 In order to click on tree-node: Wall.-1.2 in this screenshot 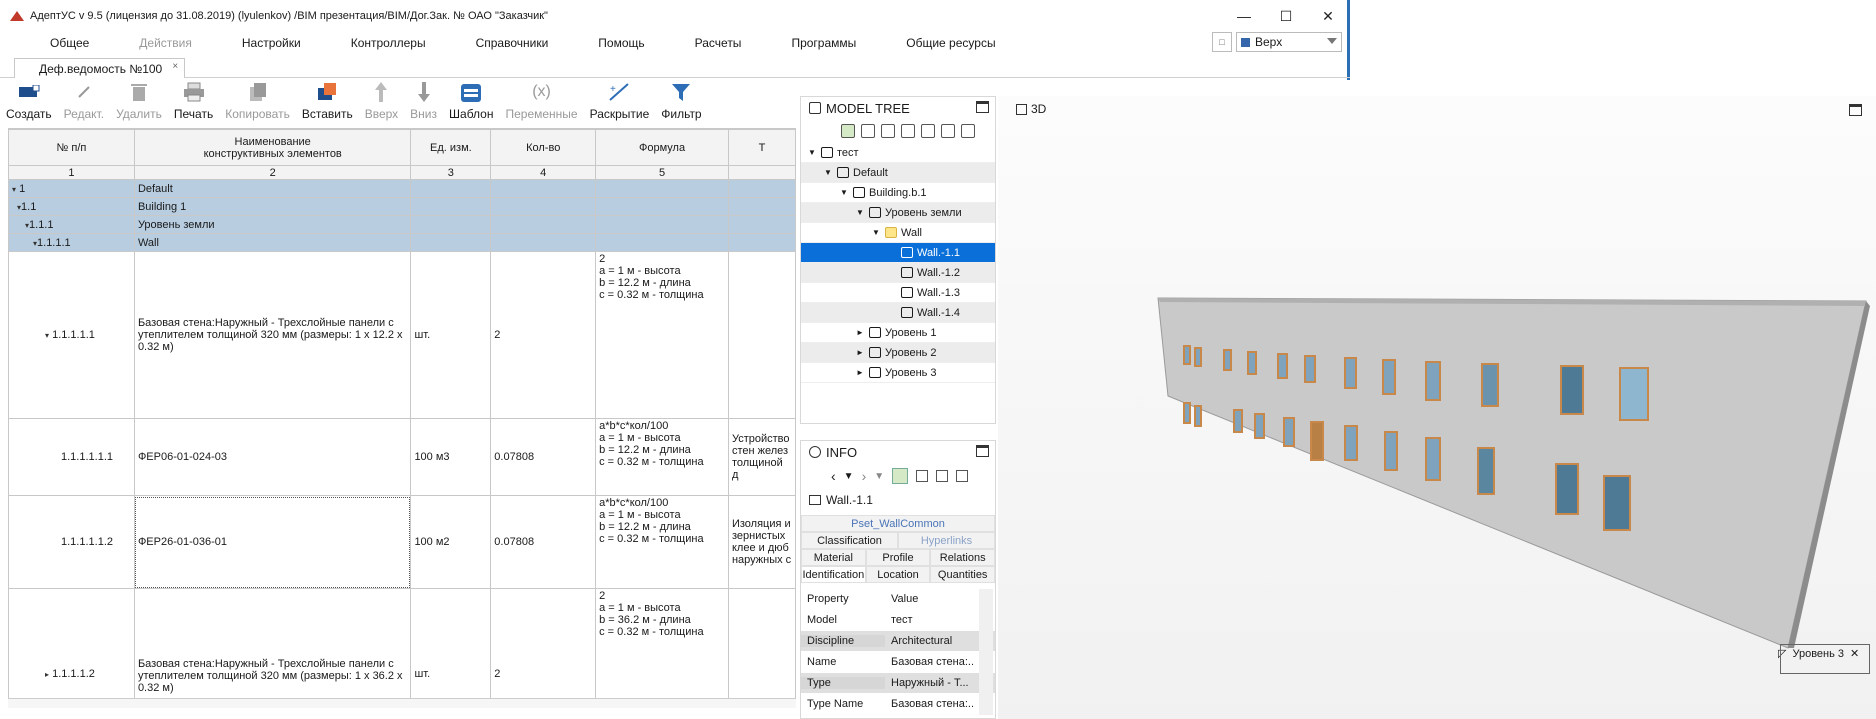, I will do `click(898, 273)`.